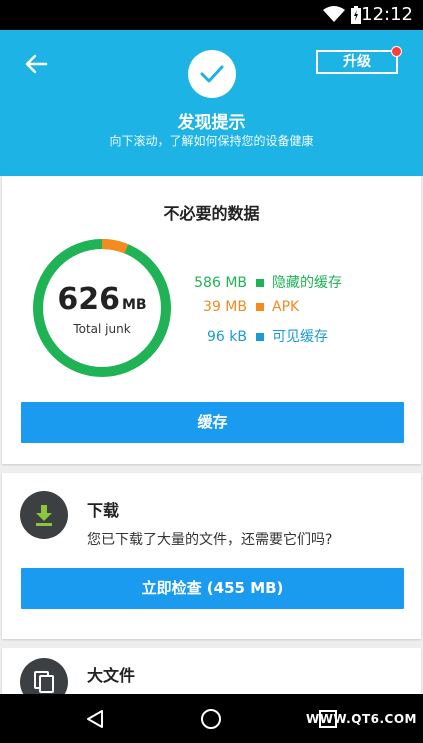 Image resolution: width=423 pixels, height=743 pixels. I want to click on status-check-circle, so click(212, 74).